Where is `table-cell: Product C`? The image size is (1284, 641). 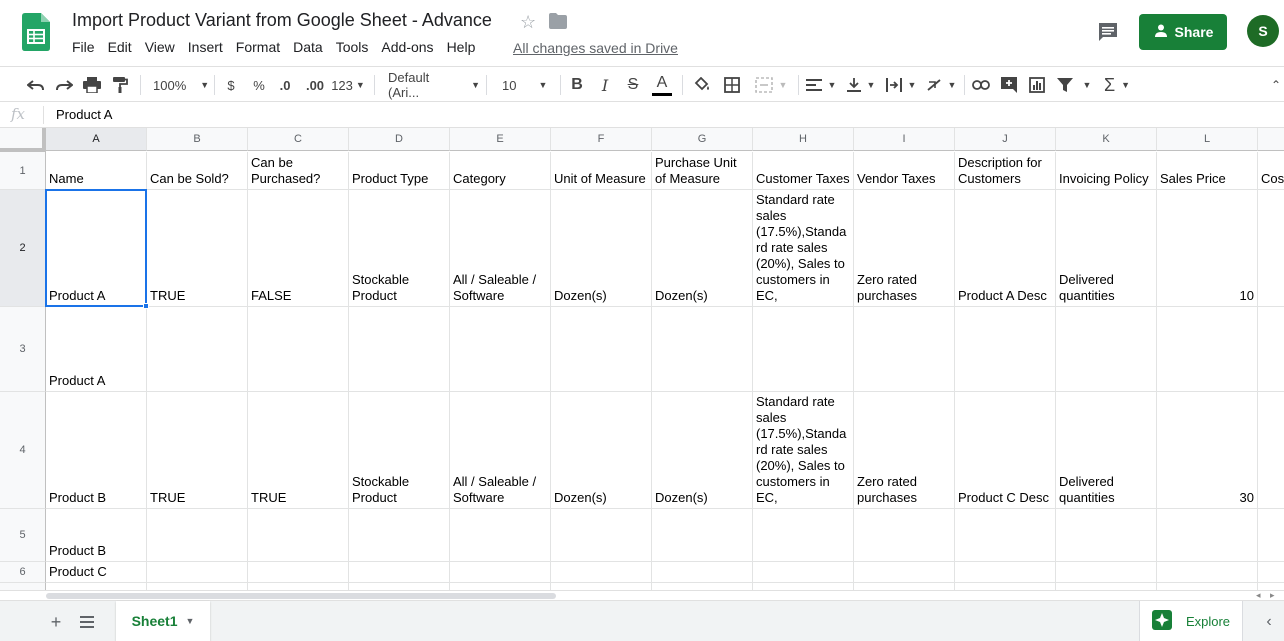 table-cell: Product C is located at coordinates (96, 572).